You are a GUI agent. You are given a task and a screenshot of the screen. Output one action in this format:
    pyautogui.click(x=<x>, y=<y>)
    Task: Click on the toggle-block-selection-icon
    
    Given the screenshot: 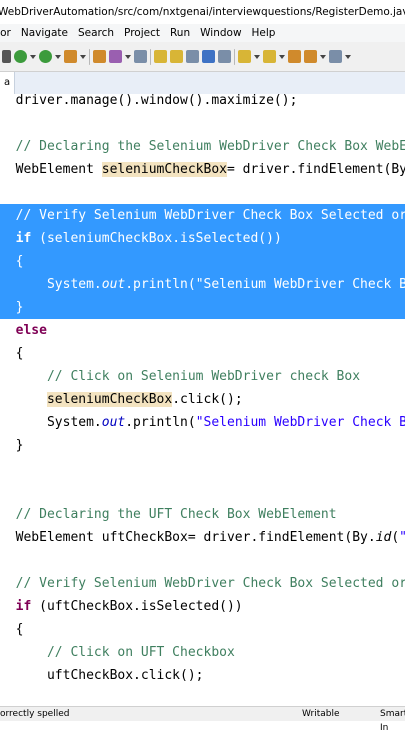 What is the action you would take?
    pyautogui.click(x=224, y=56)
    